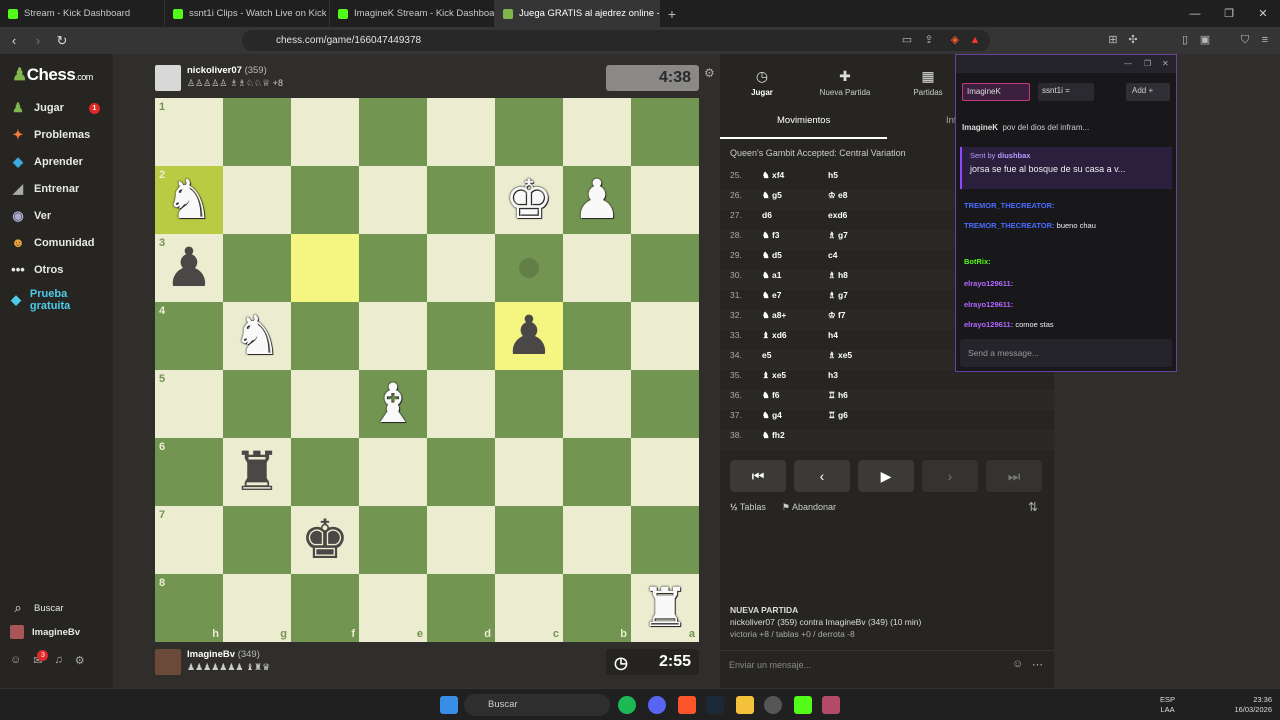  I want to click on chat-tab-ssnt1i: ssnt1i =, so click(1066, 92).